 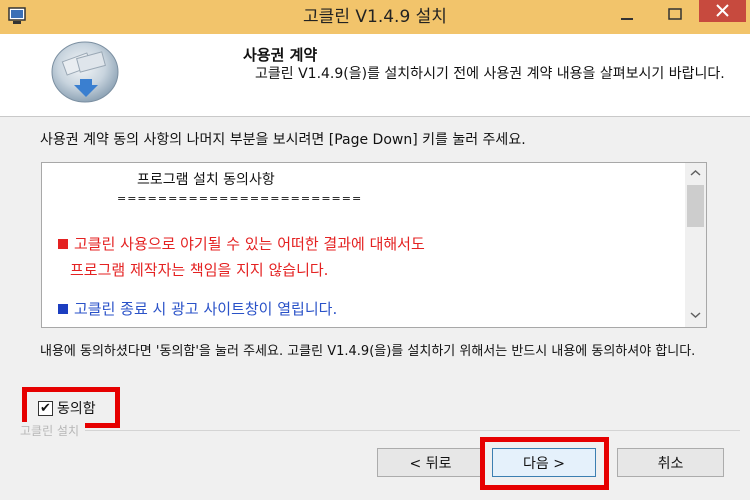 I want to click on back-button: < 뒤로, so click(x=430, y=462).